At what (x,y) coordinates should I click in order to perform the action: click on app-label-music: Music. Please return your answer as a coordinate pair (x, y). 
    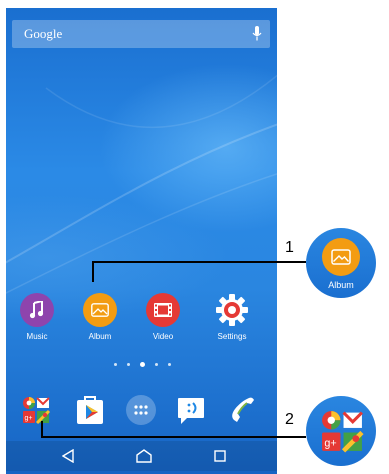
    Looking at the image, I should click on (37, 336).